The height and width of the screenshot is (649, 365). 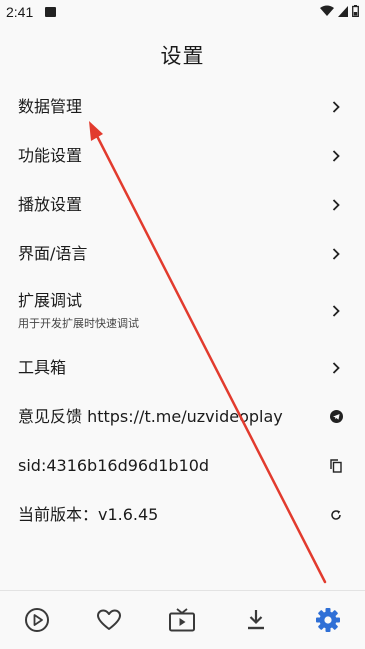 I want to click on signal-icon, so click(x=343, y=11).